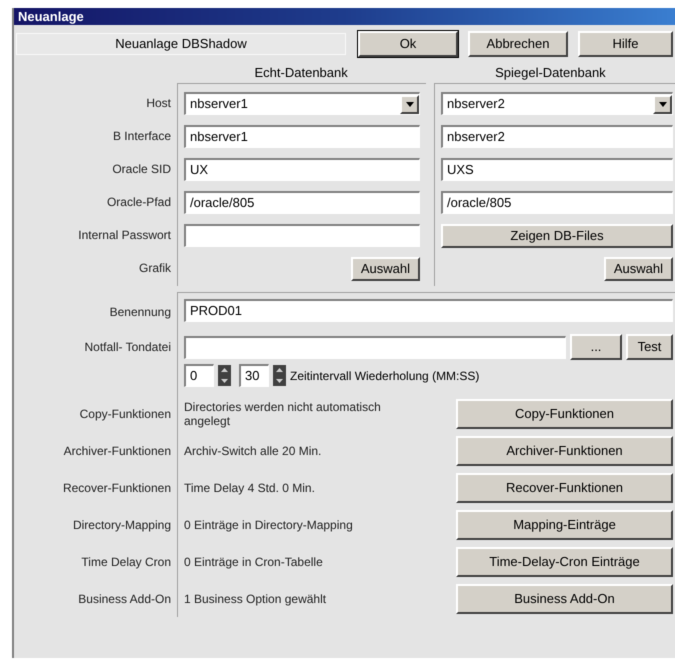 This screenshot has width=675, height=663. What do you see at coordinates (254, 561) in the screenshot?
I see `function-description: 0 Einträge in Cron-Tabelle` at bounding box center [254, 561].